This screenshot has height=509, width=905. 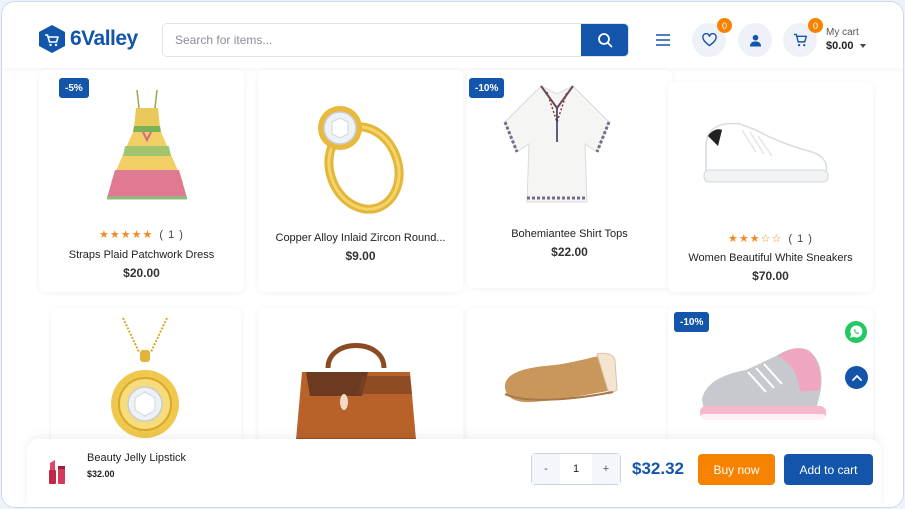 What do you see at coordinates (126, 235) in the screenshot?
I see `stars-value: ★★★★★` at bounding box center [126, 235].